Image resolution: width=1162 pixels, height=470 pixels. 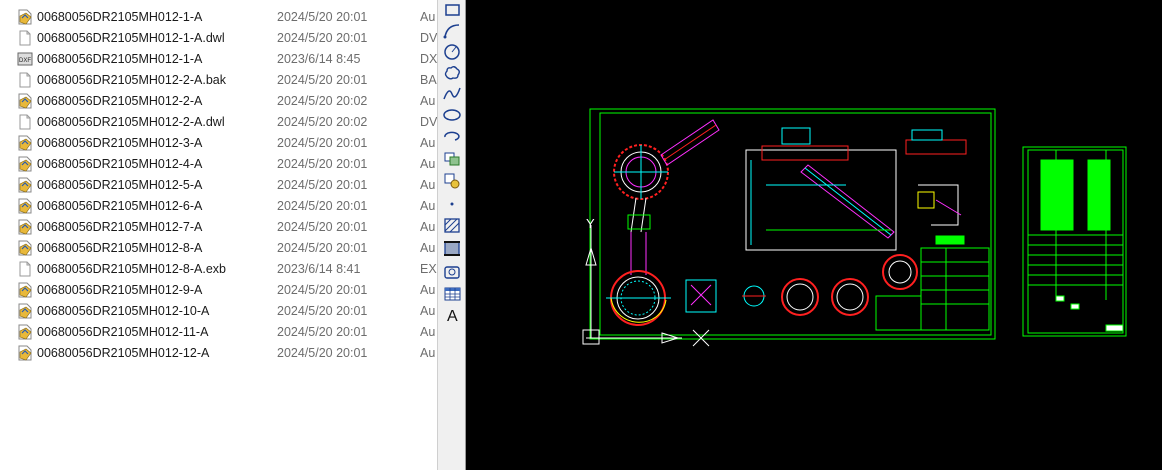 I want to click on ellipse-icon, so click(x=452, y=115).